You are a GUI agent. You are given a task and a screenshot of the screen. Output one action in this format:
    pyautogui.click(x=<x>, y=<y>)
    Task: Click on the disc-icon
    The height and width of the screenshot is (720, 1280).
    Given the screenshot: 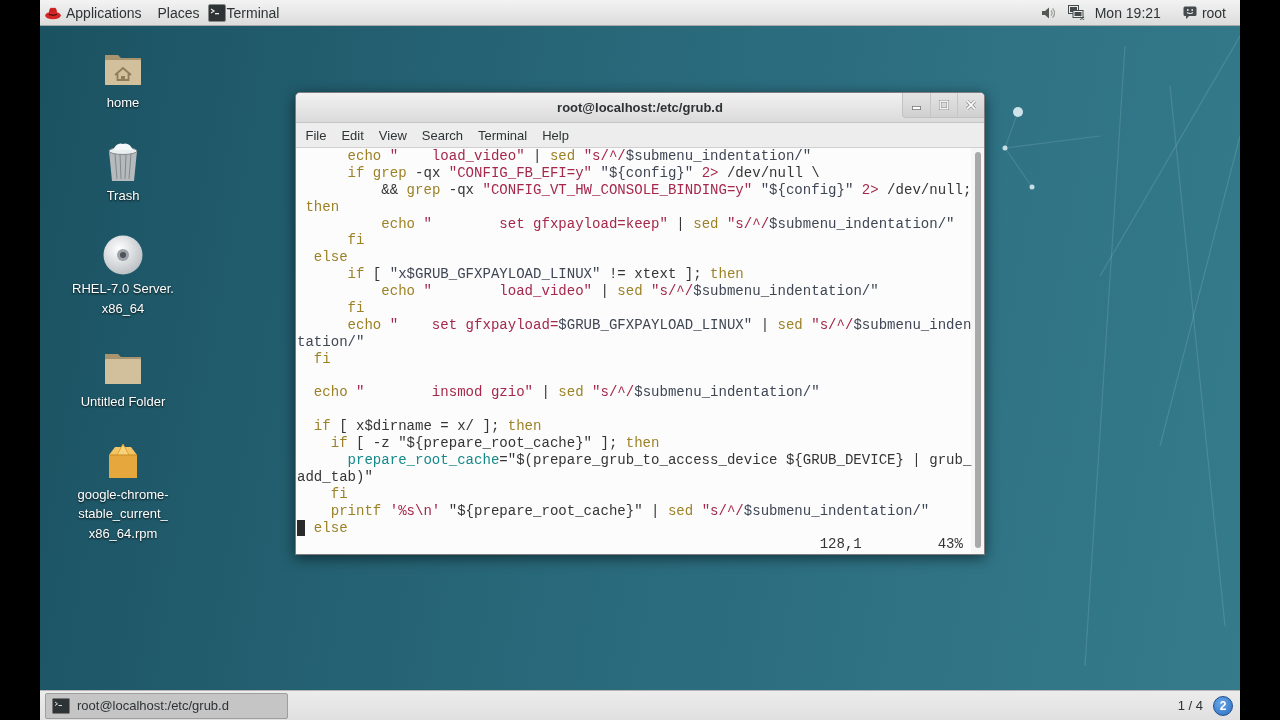 What is the action you would take?
    pyautogui.click(x=123, y=255)
    